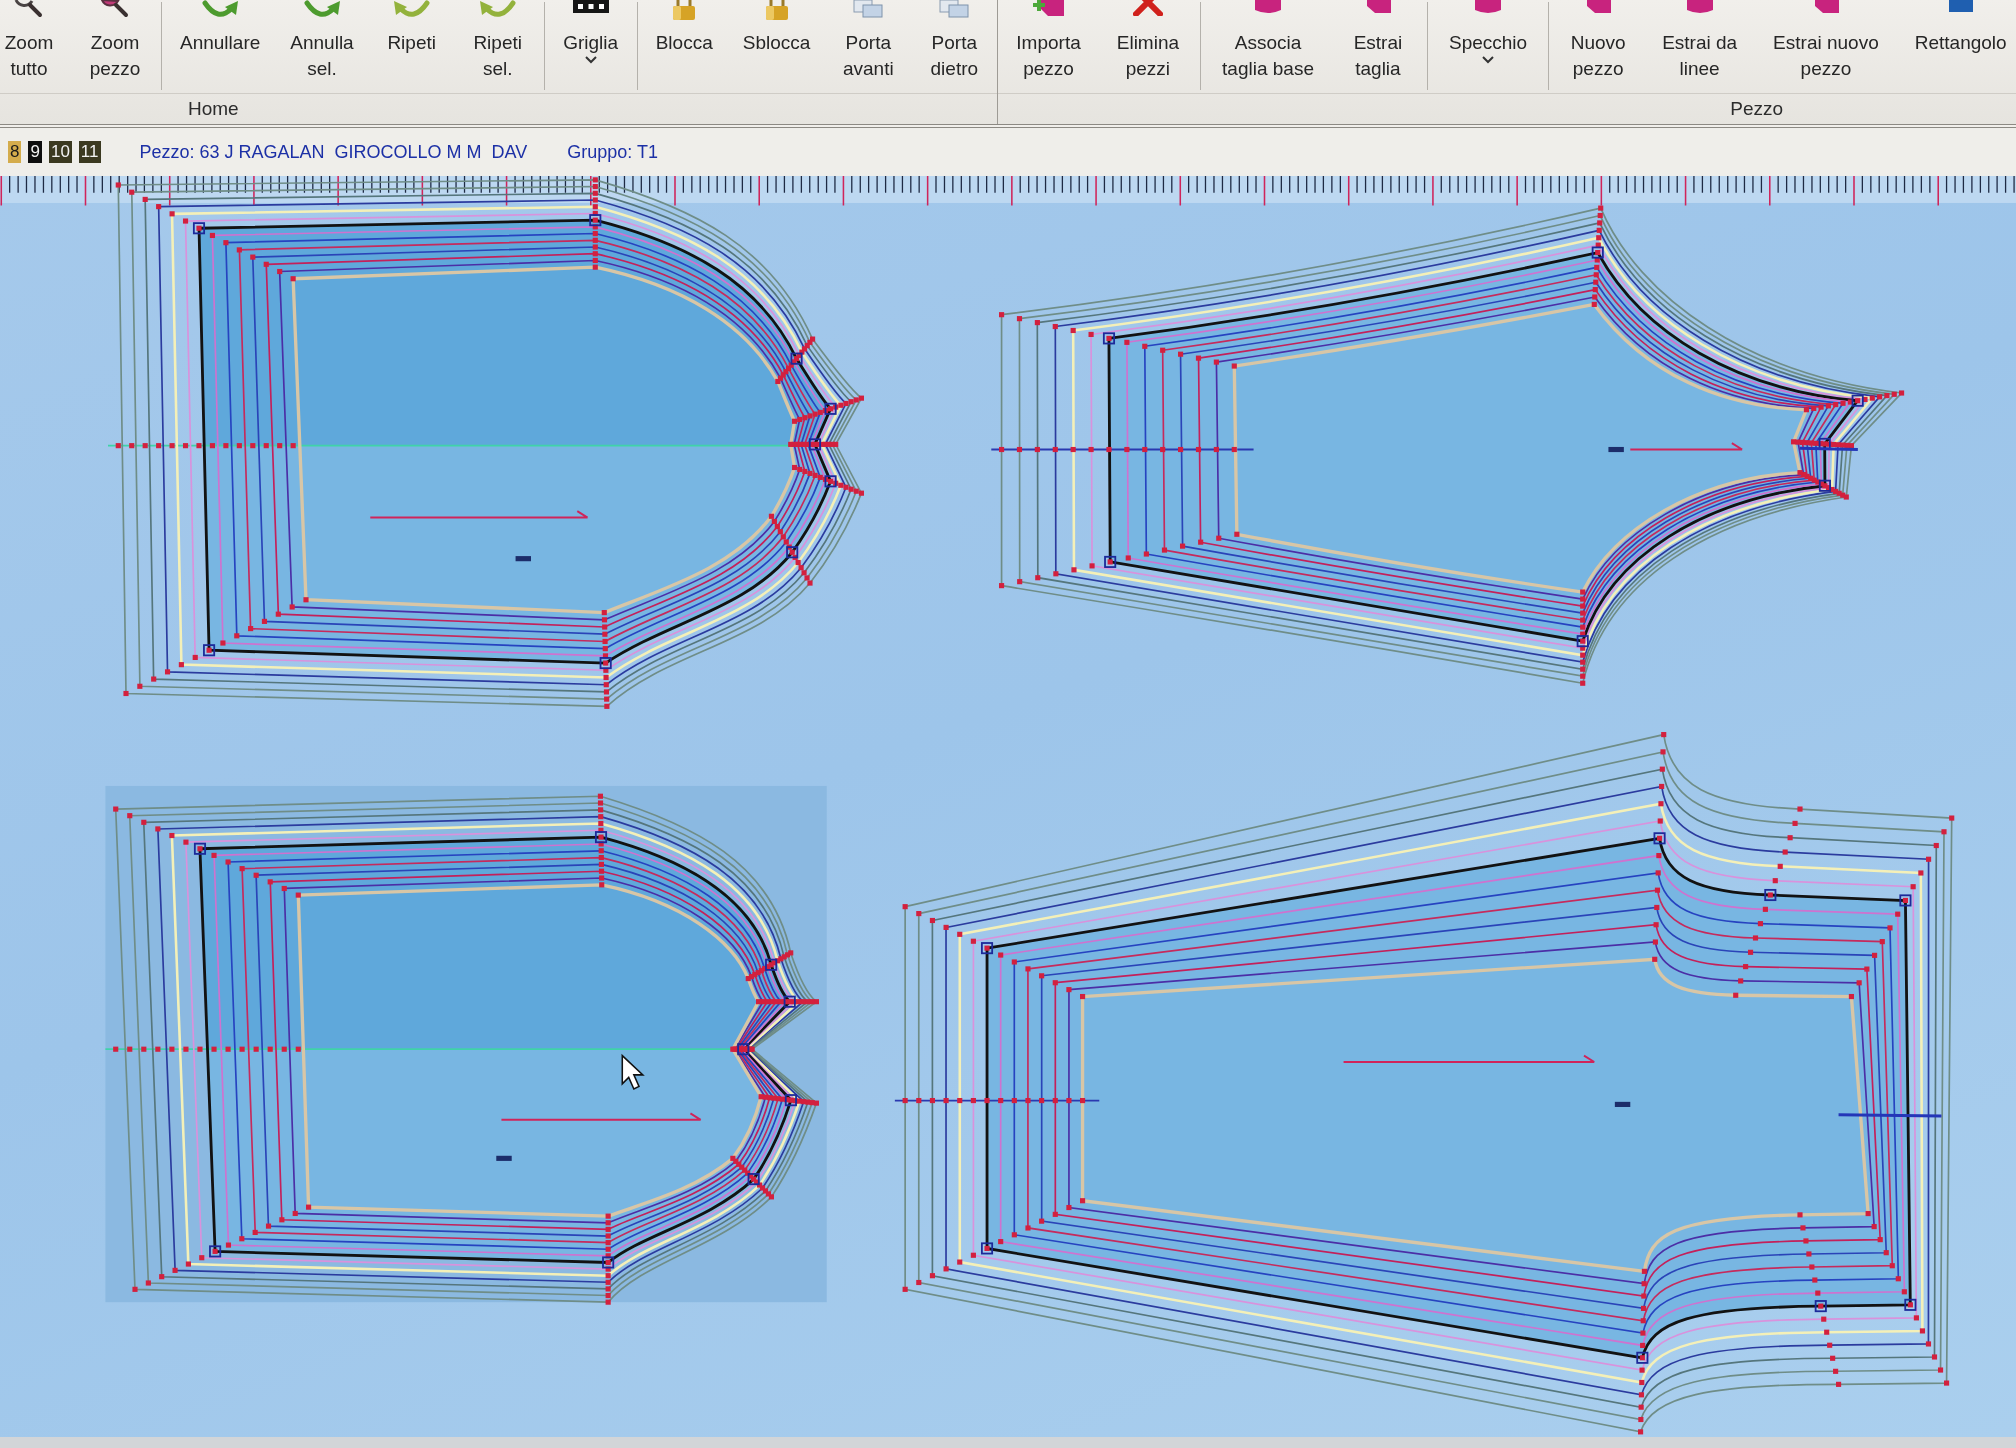  I want to click on size-tag: 10, so click(60, 152).